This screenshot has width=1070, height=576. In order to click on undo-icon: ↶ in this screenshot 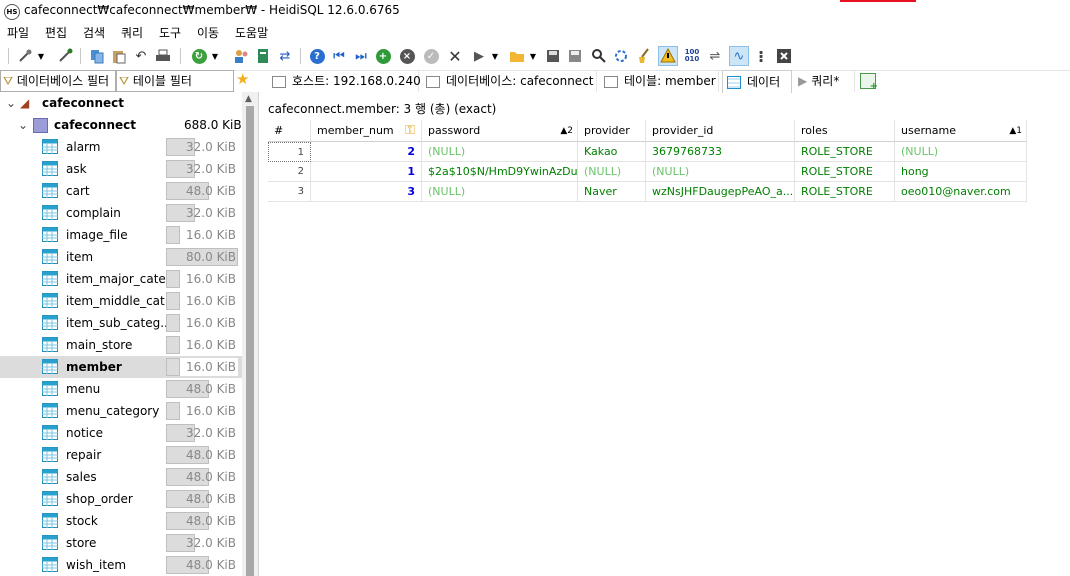, I will do `click(141, 56)`.